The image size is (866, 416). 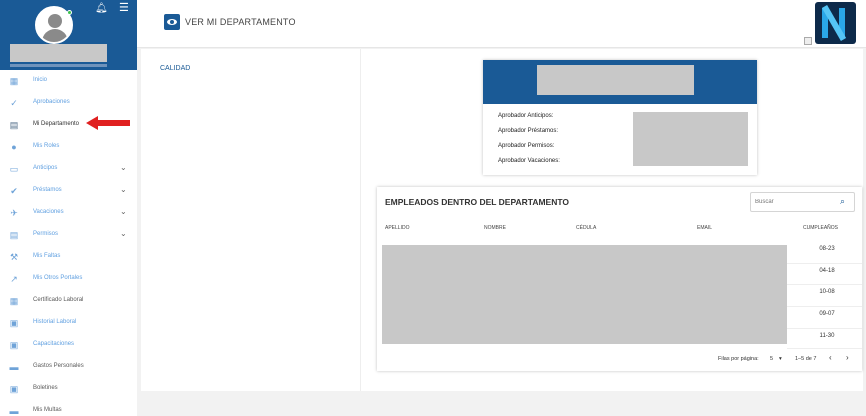 What do you see at coordinates (47, 190) in the screenshot?
I see `sidebar-item-label: Préstamos` at bounding box center [47, 190].